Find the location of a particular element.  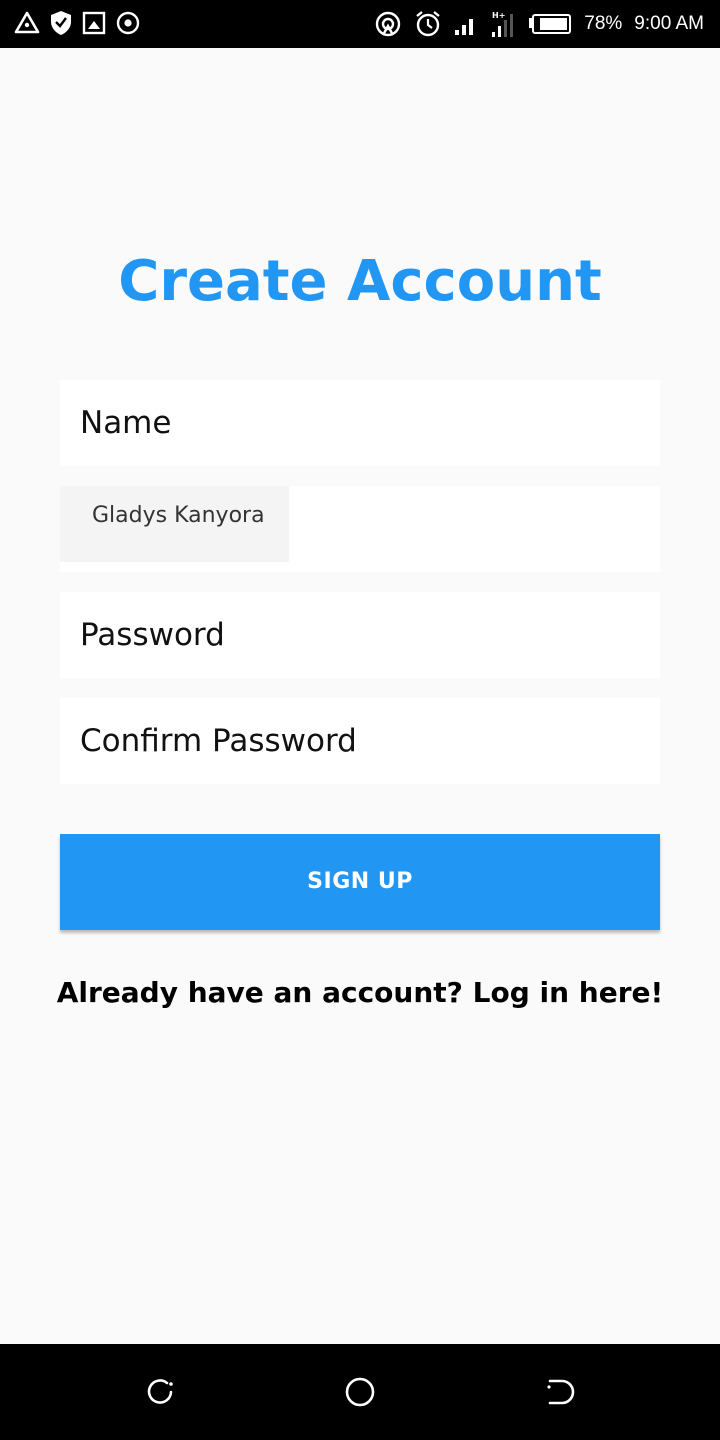

battery-percentage: 78% is located at coordinates (603, 23).